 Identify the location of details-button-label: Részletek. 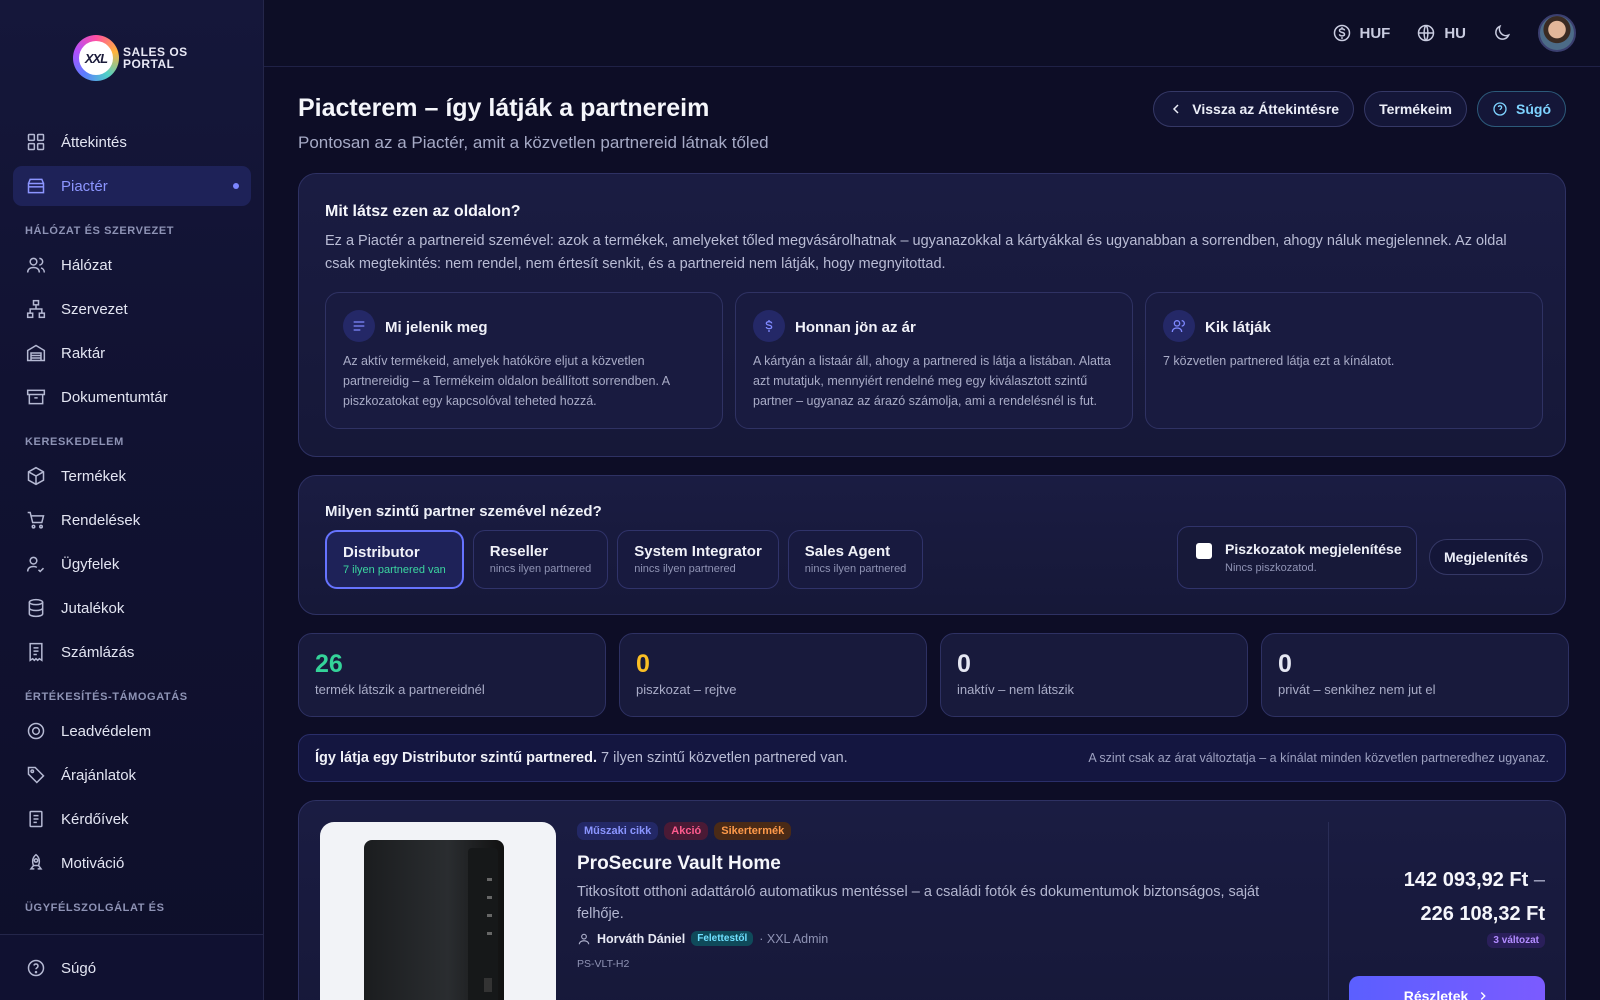
(1436, 994).